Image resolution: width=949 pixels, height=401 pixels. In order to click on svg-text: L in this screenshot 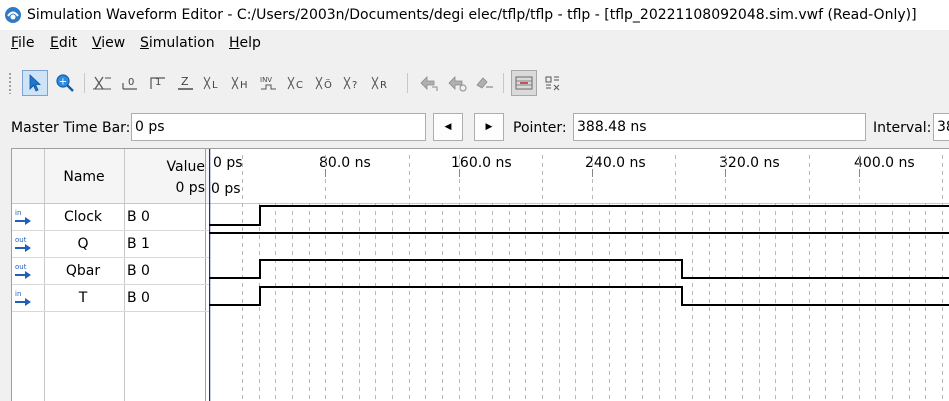, I will do `click(215, 85)`.